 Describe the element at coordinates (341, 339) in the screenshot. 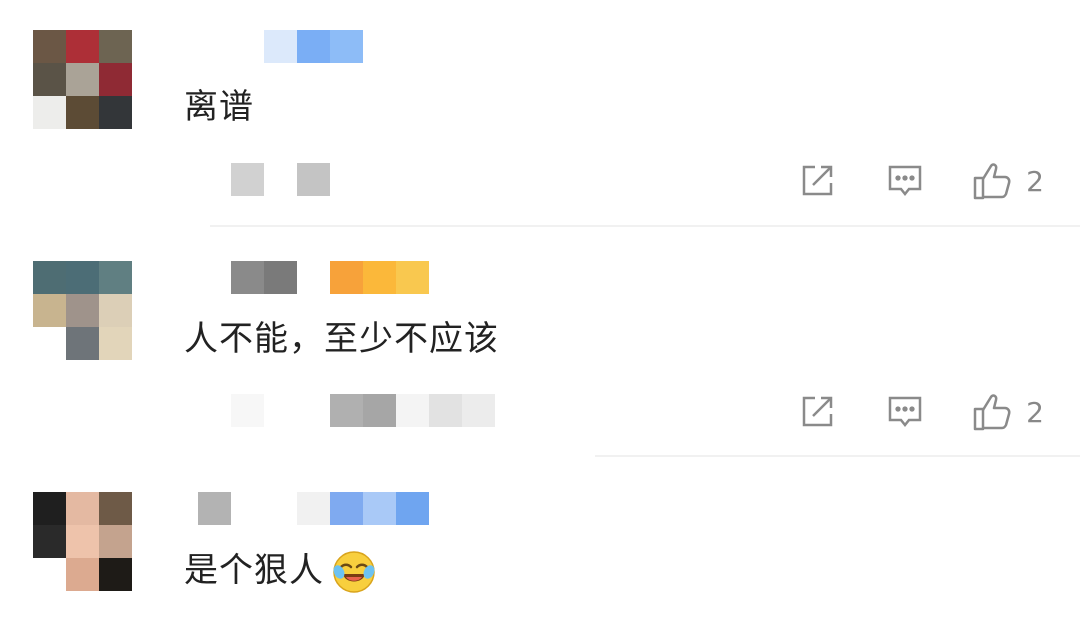

I see `comment-text: 人不能，至少不应该` at that location.